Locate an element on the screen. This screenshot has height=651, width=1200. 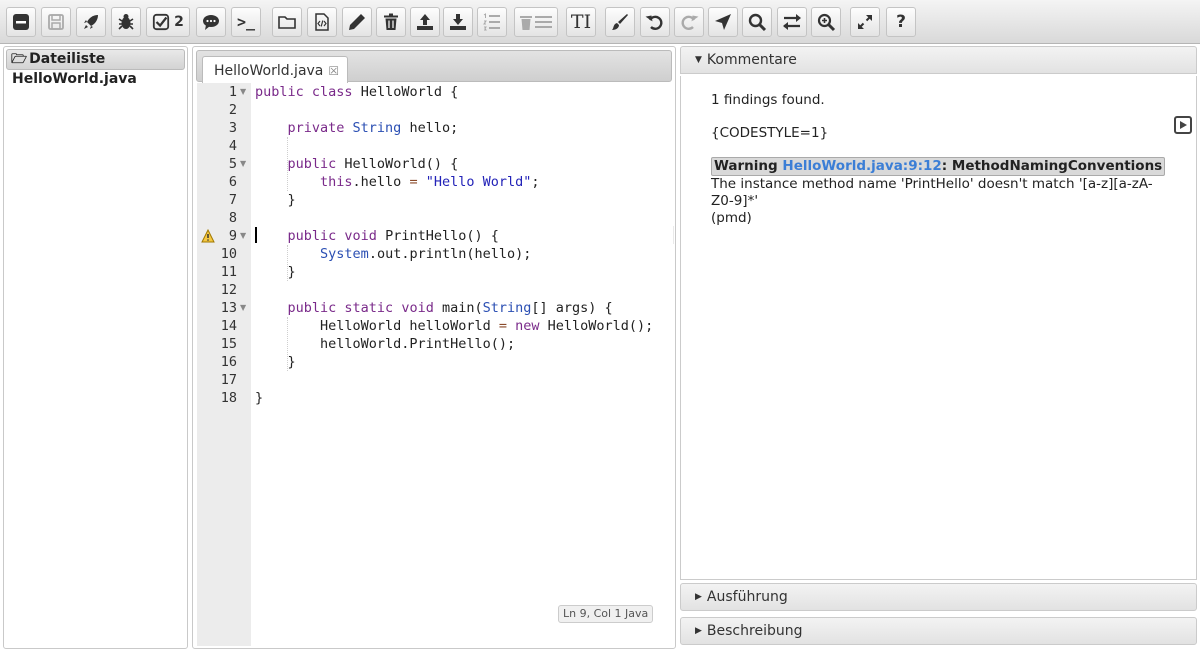
redo-button is located at coordinates (689, 22).